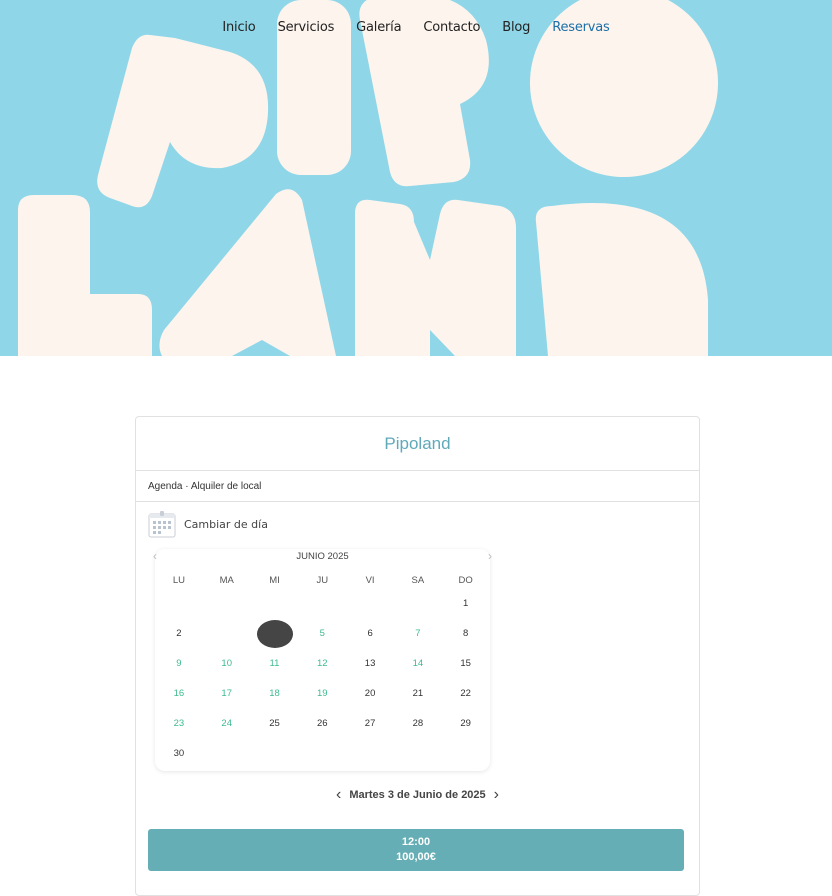 The height and width of the screenshot is (896, 832). Describe the element at coordinates (226, 524) in the screenshot. I see `change-day-label: Cambiar de día` at that location.